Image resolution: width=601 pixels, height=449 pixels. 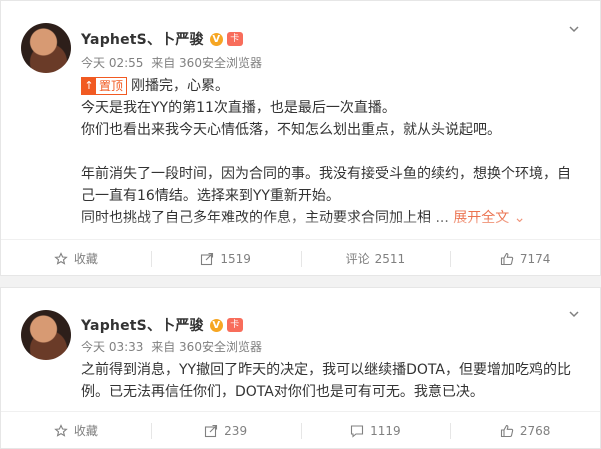 I want to click on action-bar: 收藏 239 1119 2768, so click(x=300, y=430).